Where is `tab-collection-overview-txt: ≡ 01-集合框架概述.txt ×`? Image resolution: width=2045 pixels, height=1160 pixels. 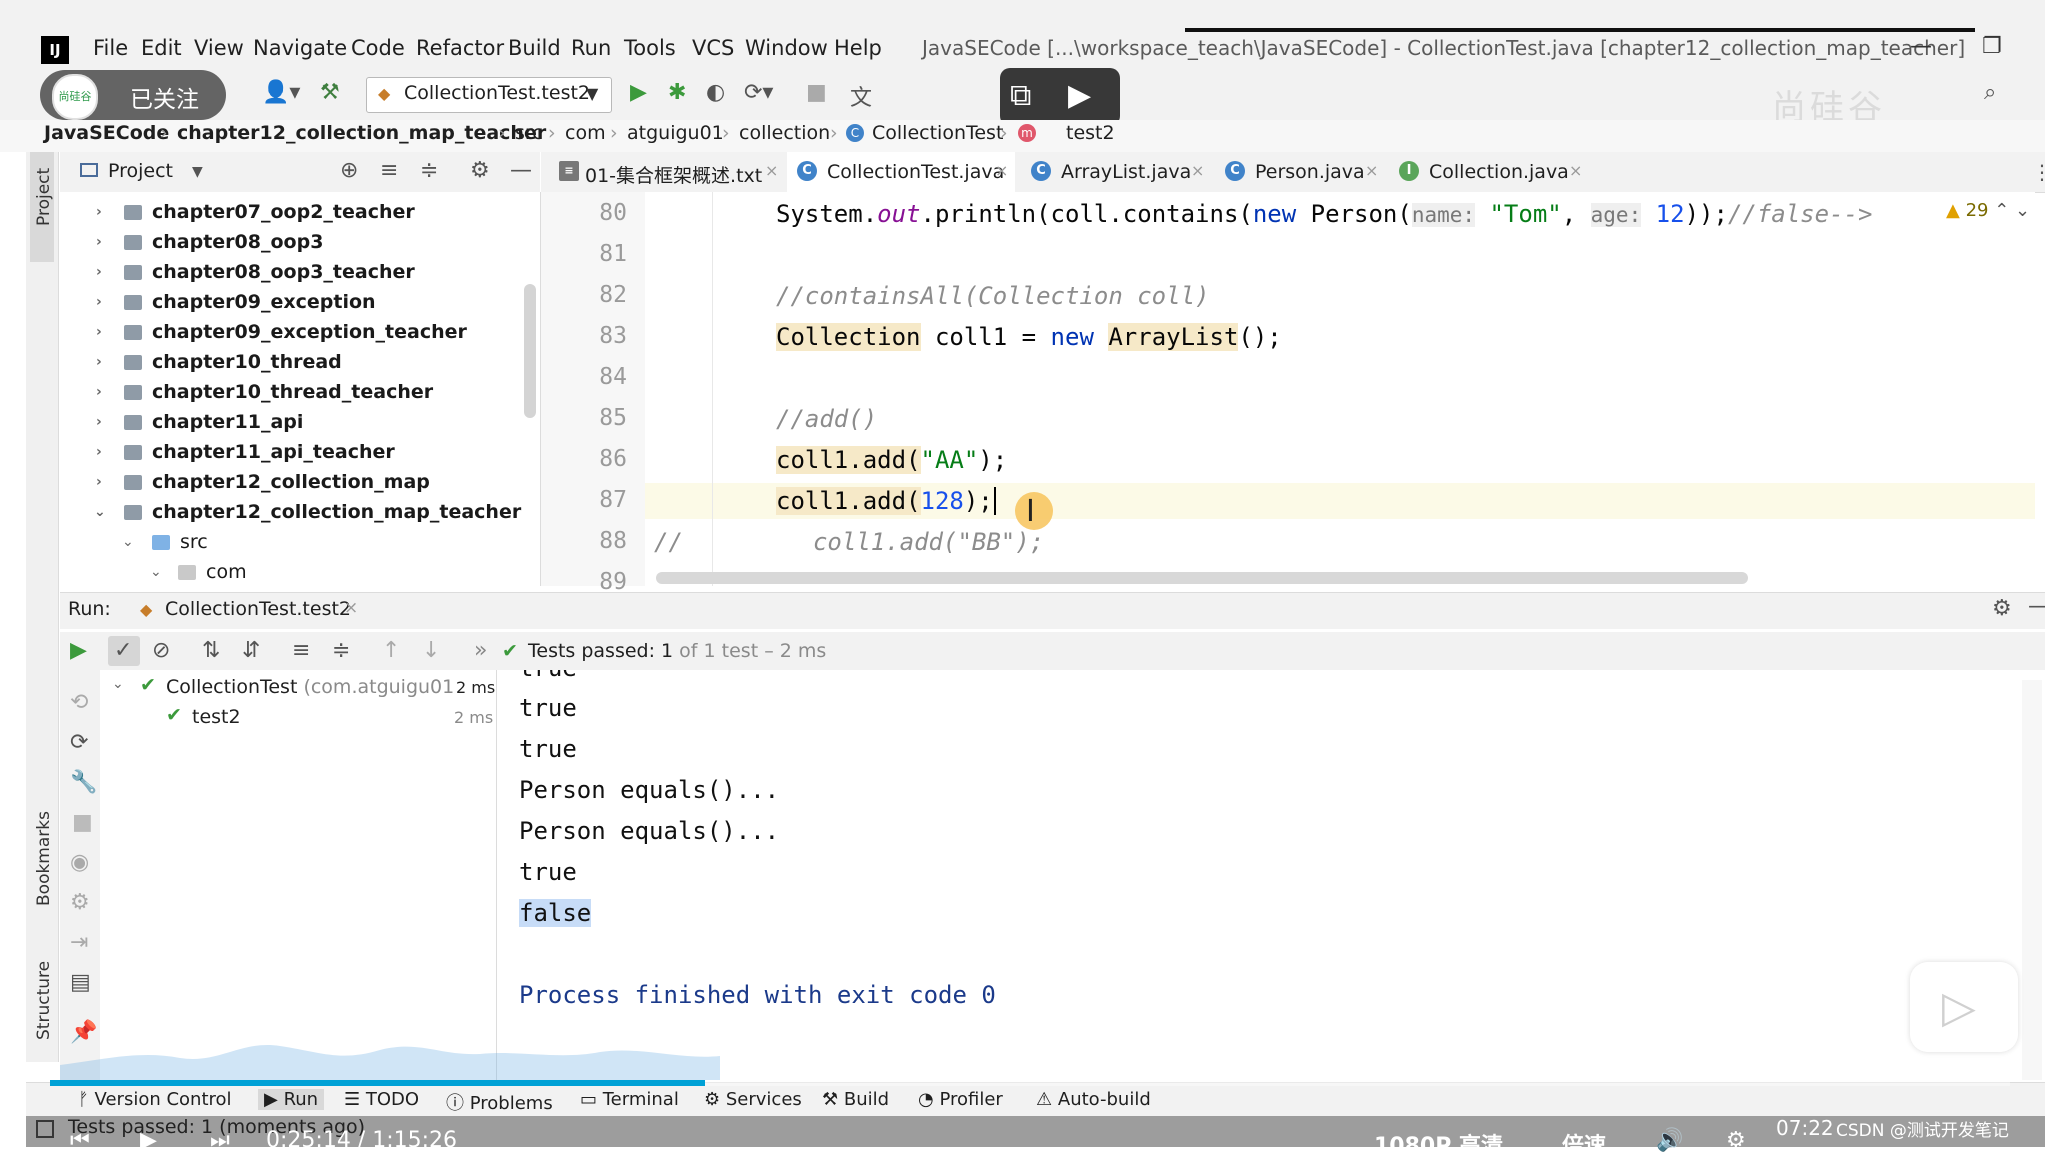
tab-collection-overview-txt: ≡ 01-集合框架概述.txt × is located at coordinates (667, 172).